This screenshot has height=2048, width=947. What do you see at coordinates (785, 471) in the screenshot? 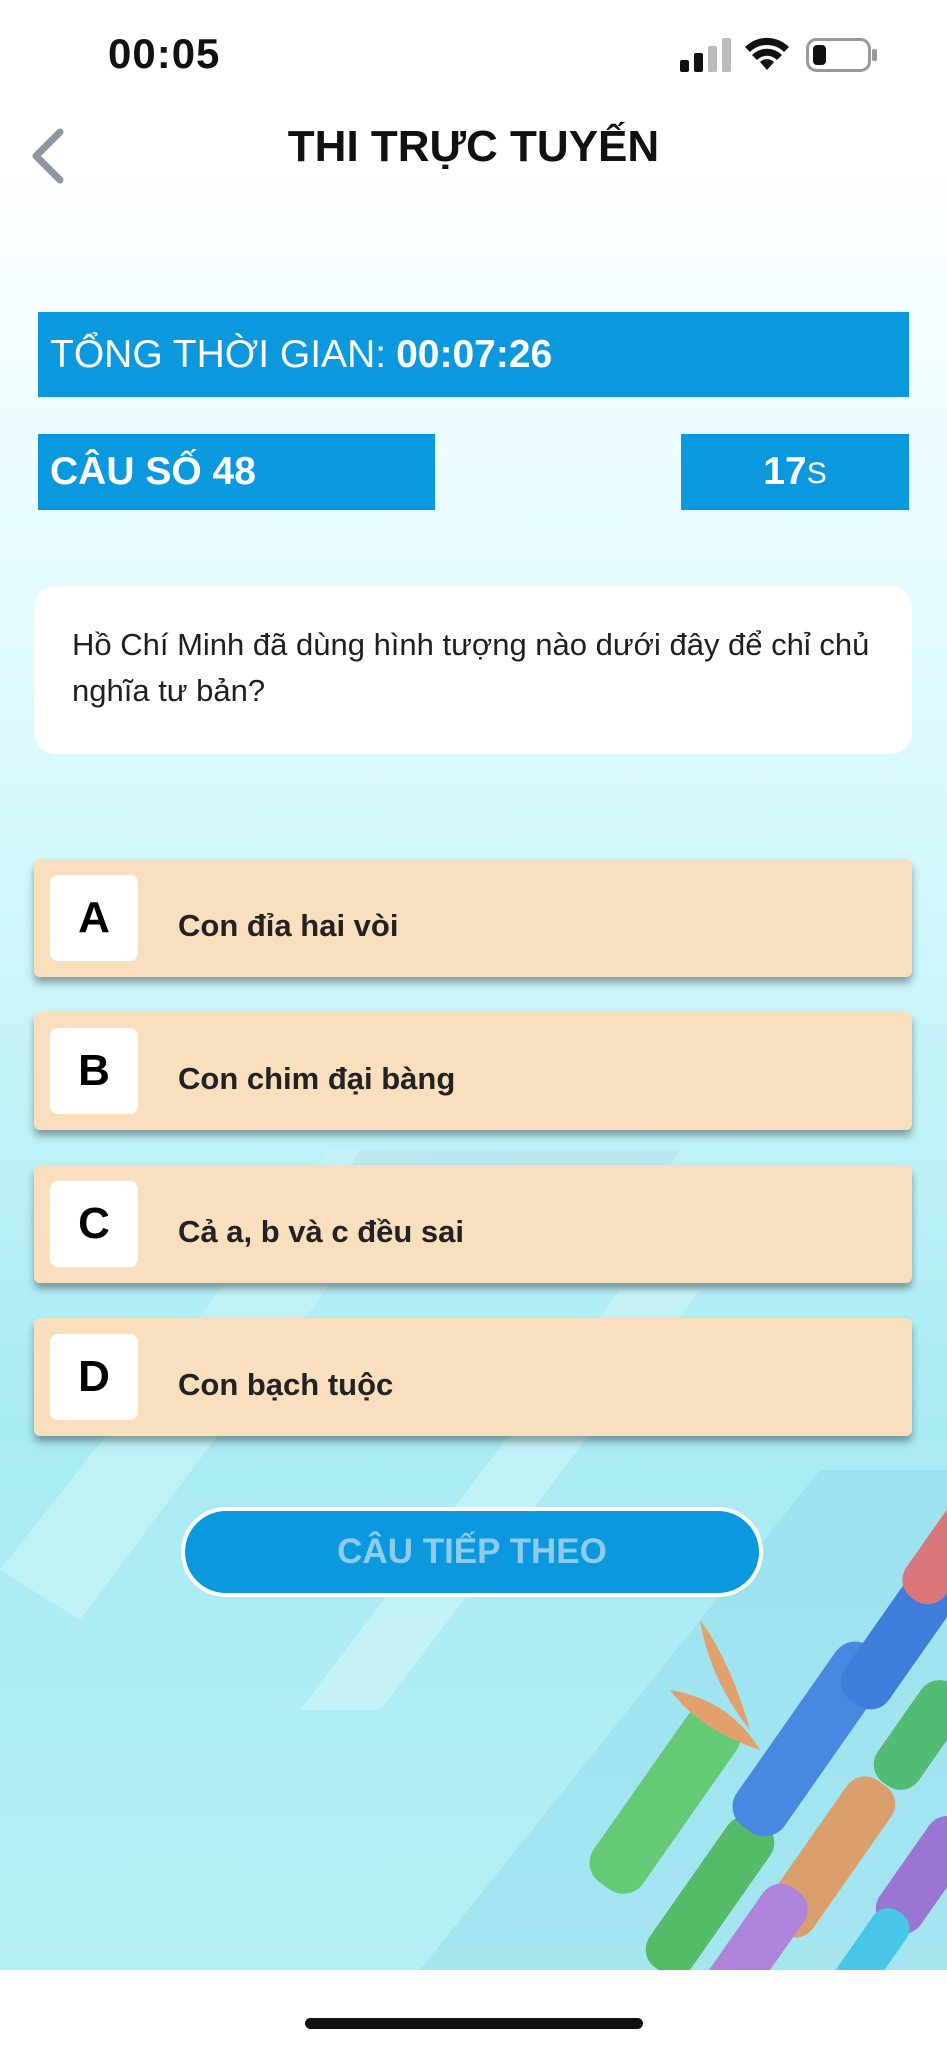
I see `countdown-value: 17` at bounding box center [785, 471].